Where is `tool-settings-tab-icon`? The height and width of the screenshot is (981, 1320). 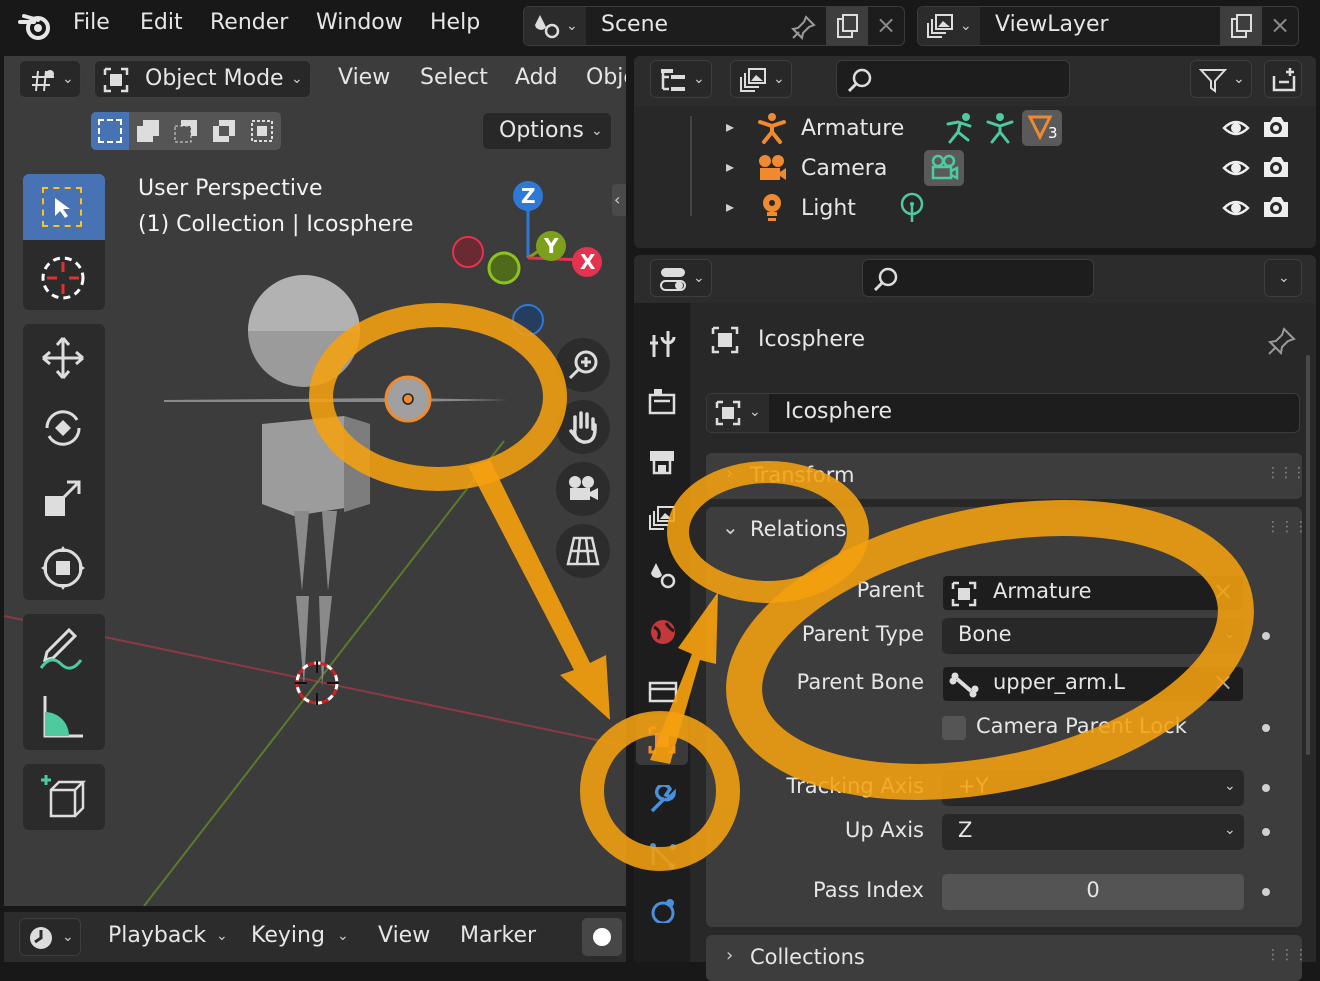 tool-settings-tab-icon is located at coordinates (662, 344).